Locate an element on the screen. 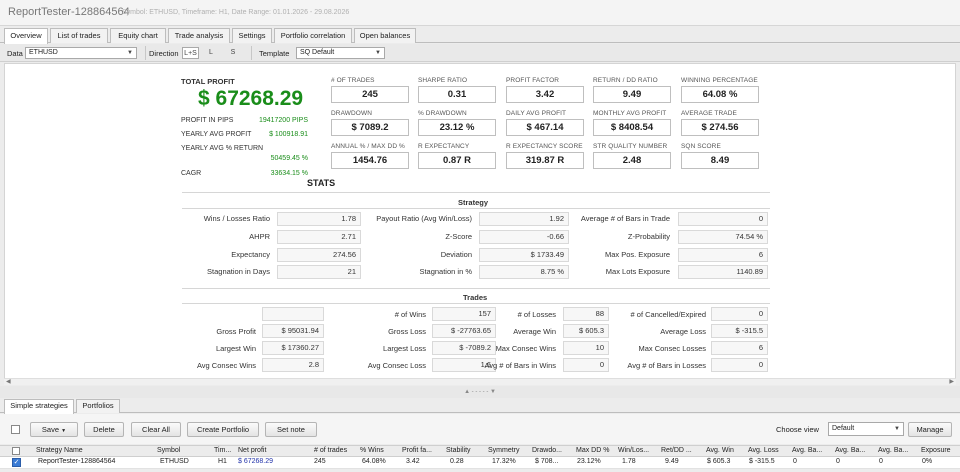 This screenshot has height=472, width=960. scroll-right-icon: ▶ is located at coordinates (951, 381).